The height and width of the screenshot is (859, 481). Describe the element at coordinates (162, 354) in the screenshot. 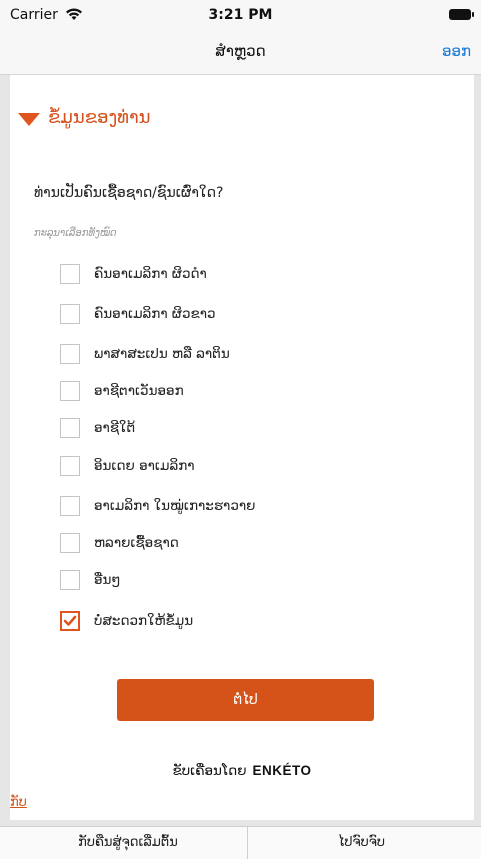

I see `option-label: ພາສາສະເປນ ຫລື ລາຕິນ` at that location.